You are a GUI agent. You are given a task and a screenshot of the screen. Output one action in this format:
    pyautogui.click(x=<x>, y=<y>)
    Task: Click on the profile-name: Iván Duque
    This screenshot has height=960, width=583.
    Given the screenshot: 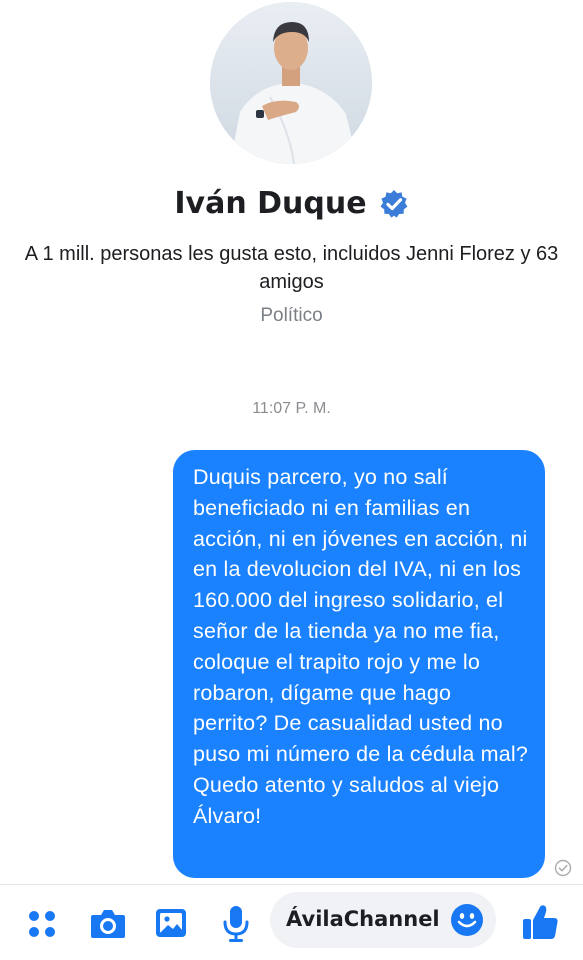 What is the action you would take?
    pyautogui.click(x=270, y=203)
    